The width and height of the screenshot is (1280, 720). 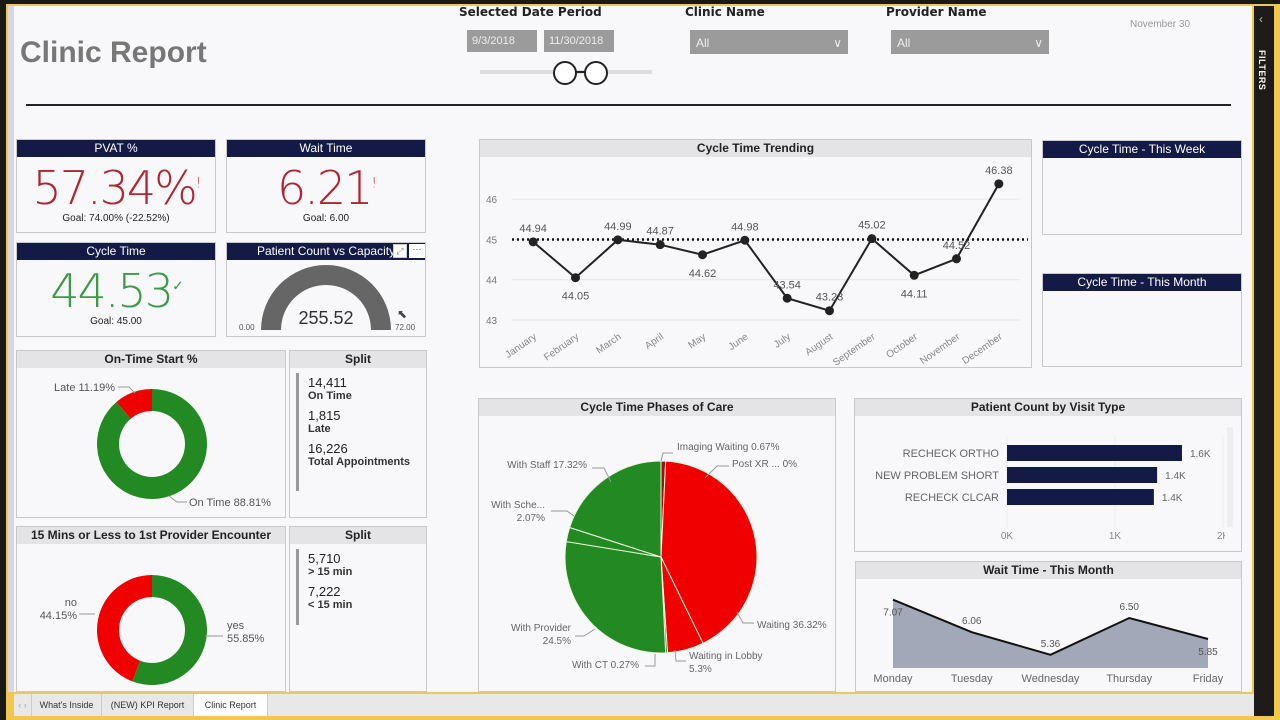 I want to click on pie-label: Waiting 36.32%, so click(x=792, y=625).